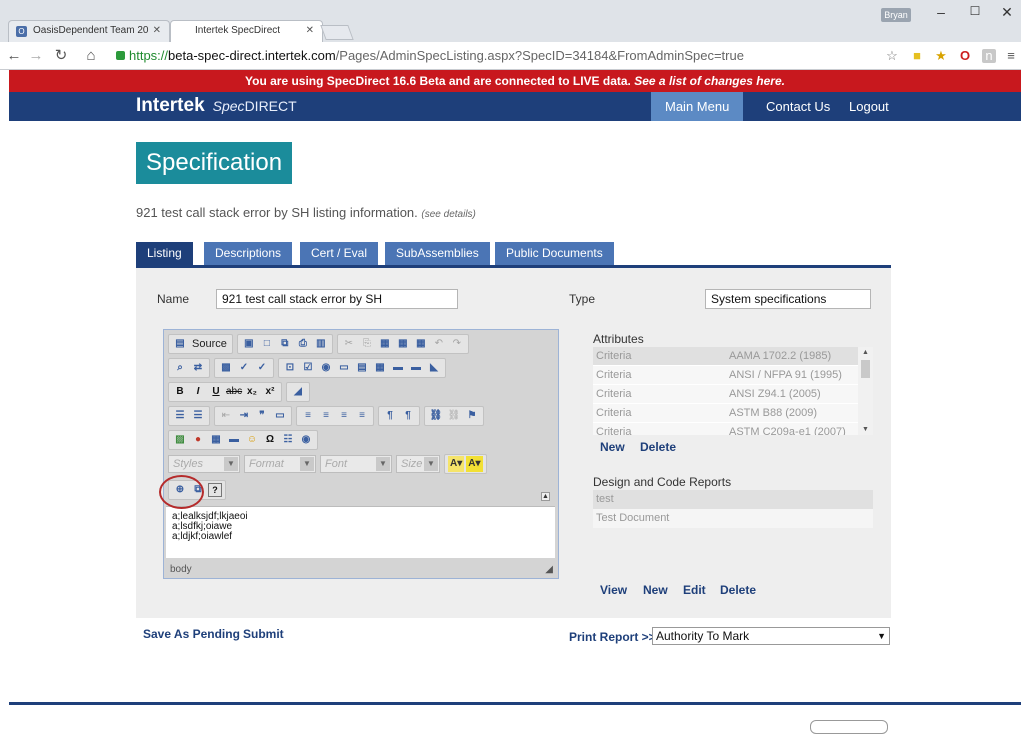  I want to click on strikethrough-icon: abc, so click(234, 392).